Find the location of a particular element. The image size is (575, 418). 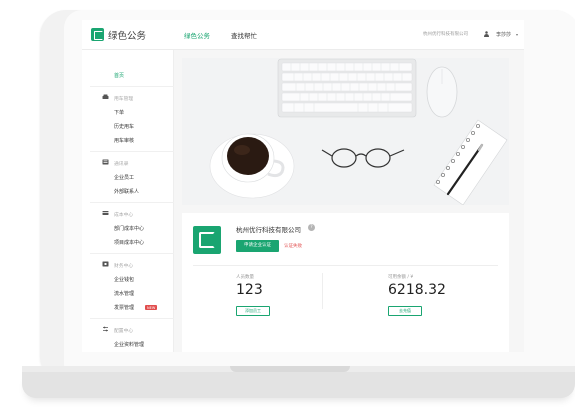

user-menu: 李莎莎 is located at coordinates (503, 34).